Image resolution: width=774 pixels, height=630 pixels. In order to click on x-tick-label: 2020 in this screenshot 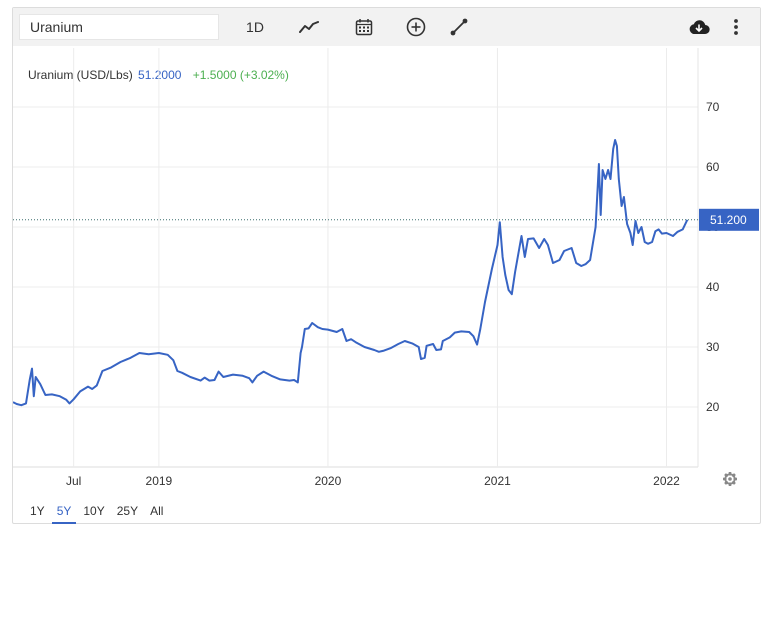, I will do `click(328, 481)`.